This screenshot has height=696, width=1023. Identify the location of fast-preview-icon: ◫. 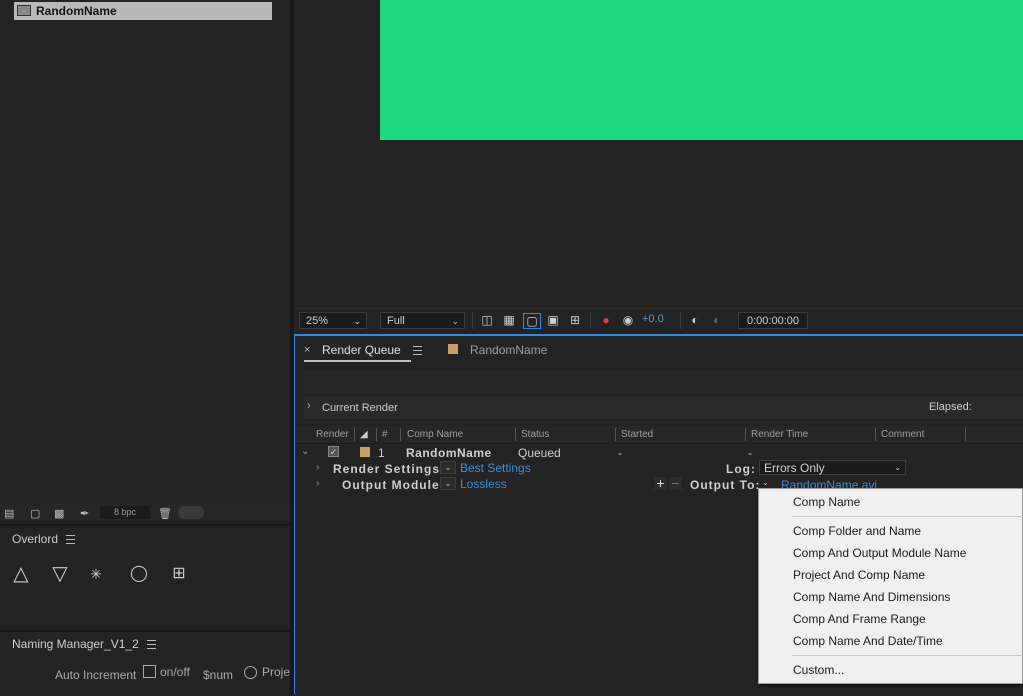
(487, 320).